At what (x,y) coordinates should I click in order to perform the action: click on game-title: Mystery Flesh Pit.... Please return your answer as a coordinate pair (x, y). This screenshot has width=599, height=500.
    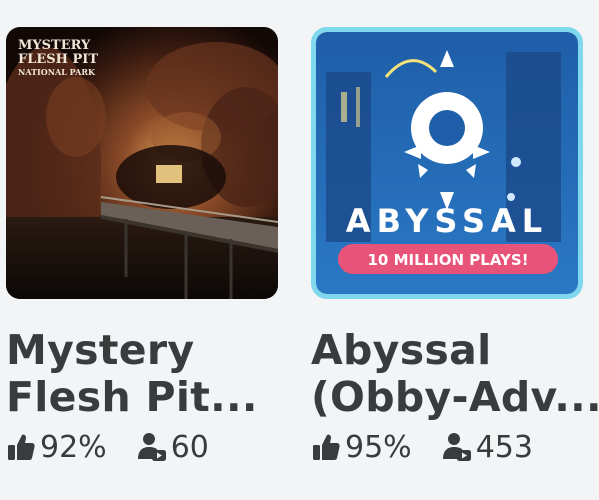
    Looking at the image, I should click on (151, 374).